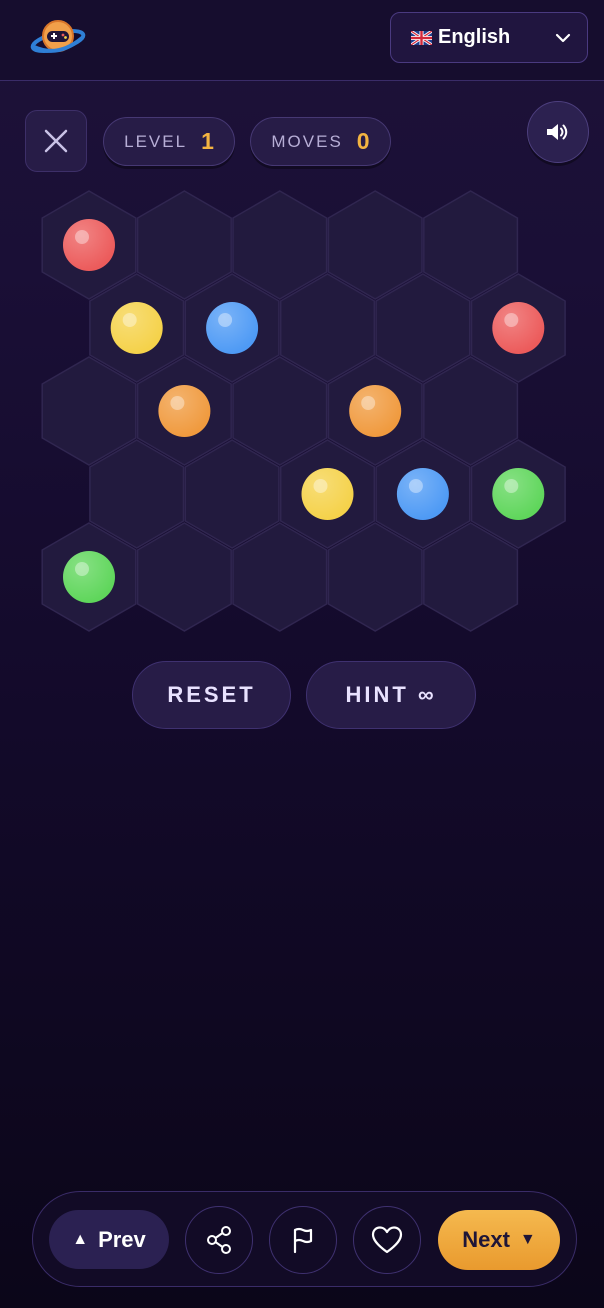  I want to click on level-label: LEVEL, so click(156, 141).